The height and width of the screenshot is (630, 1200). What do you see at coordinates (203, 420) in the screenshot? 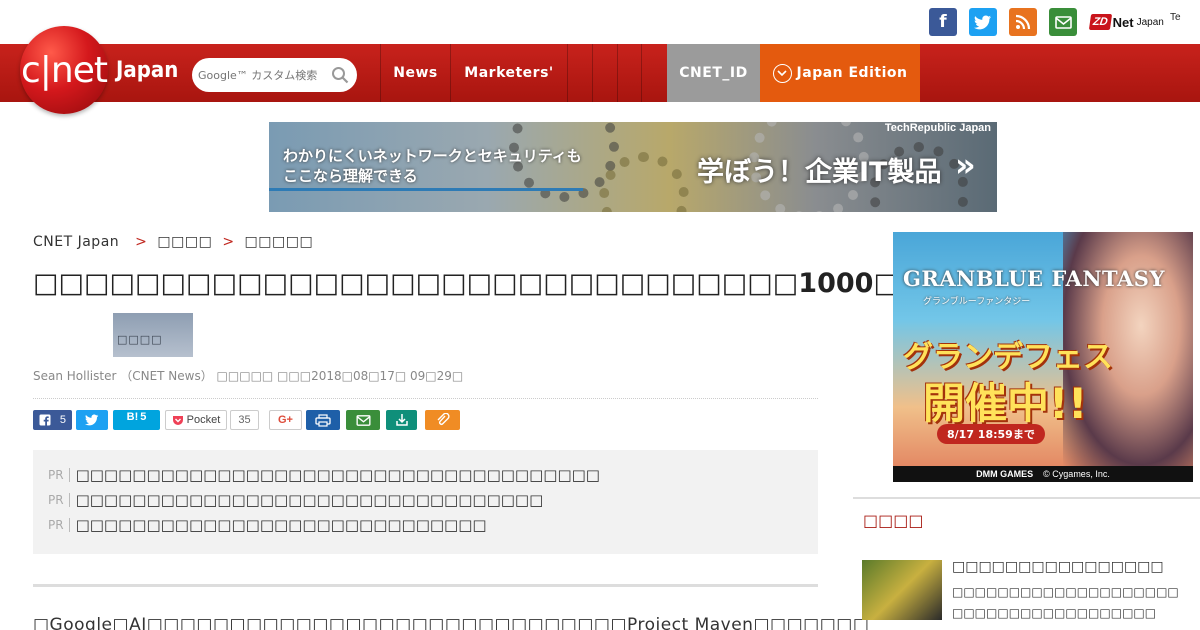
I see `pocket-label: Pocket` at bounding box center [203, 420].